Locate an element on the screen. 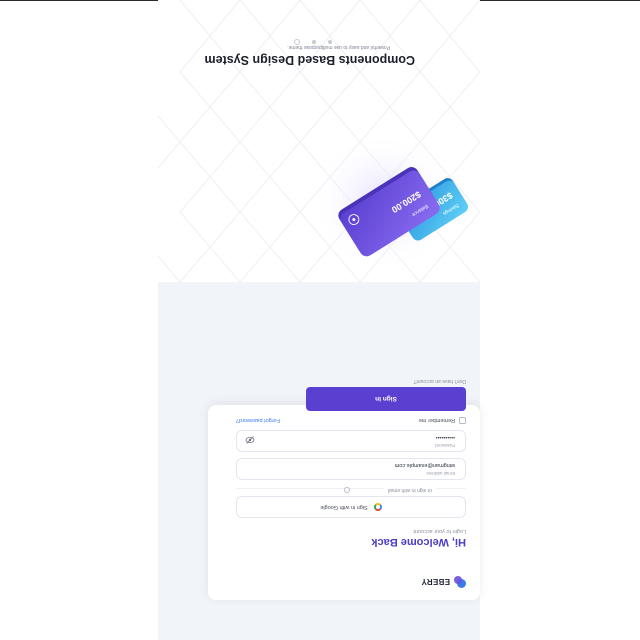  remember-checkbox is located at coordinates (462, 420).